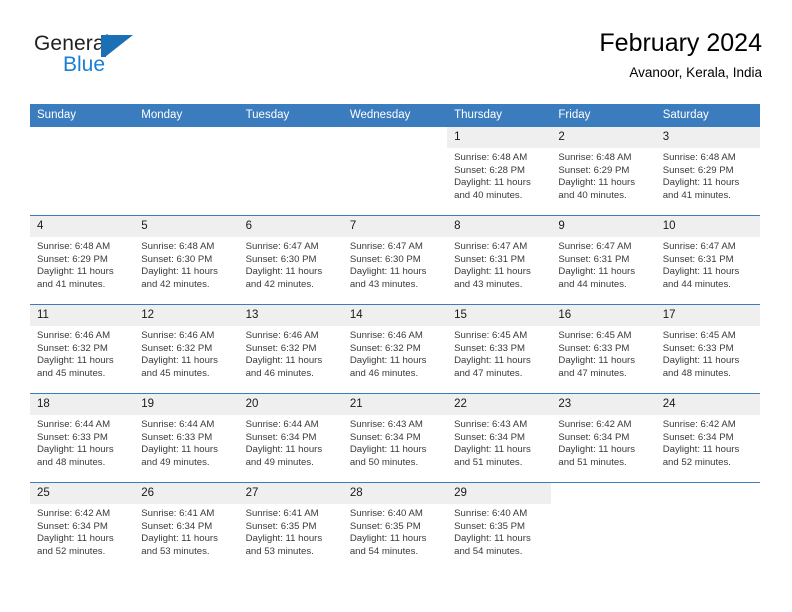 The image size is (792, 612). Describe the element at coordinates (186, 226) in the screenshot. I see `day-number: 5` at that location.